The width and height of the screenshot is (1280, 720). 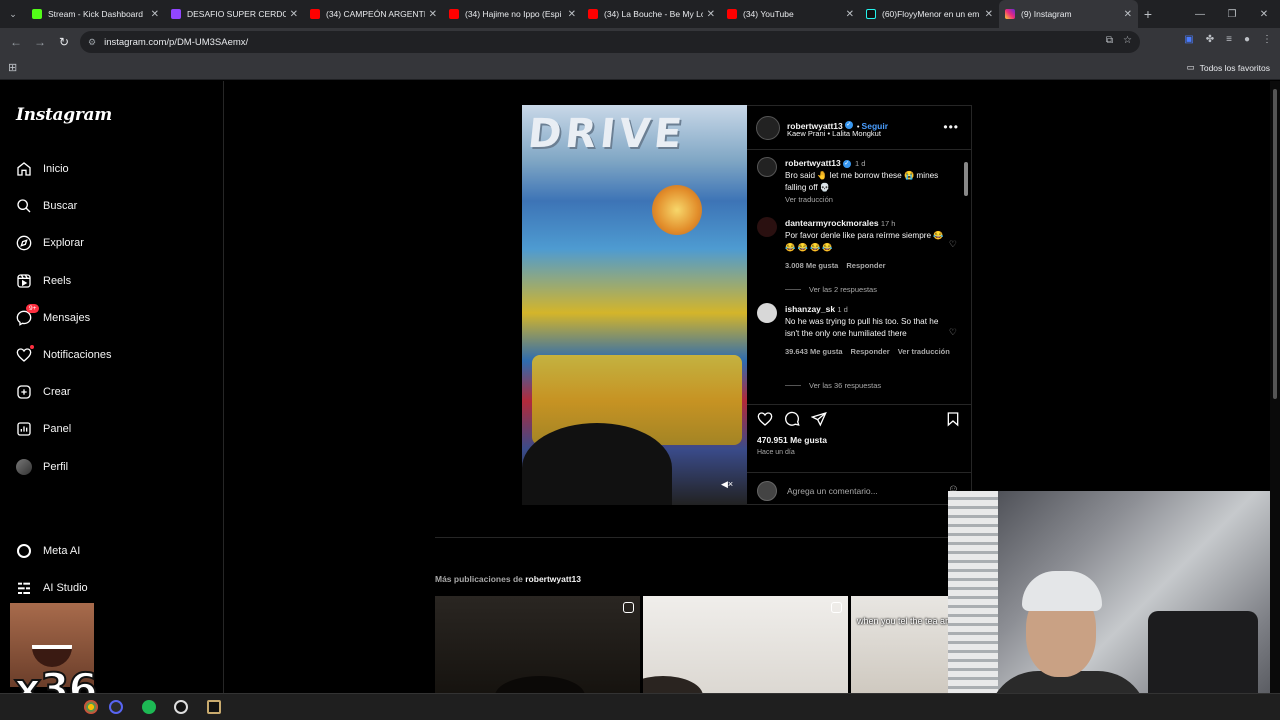 I want to click on site-info-icon: ⚙, so click(x=92, y=42).